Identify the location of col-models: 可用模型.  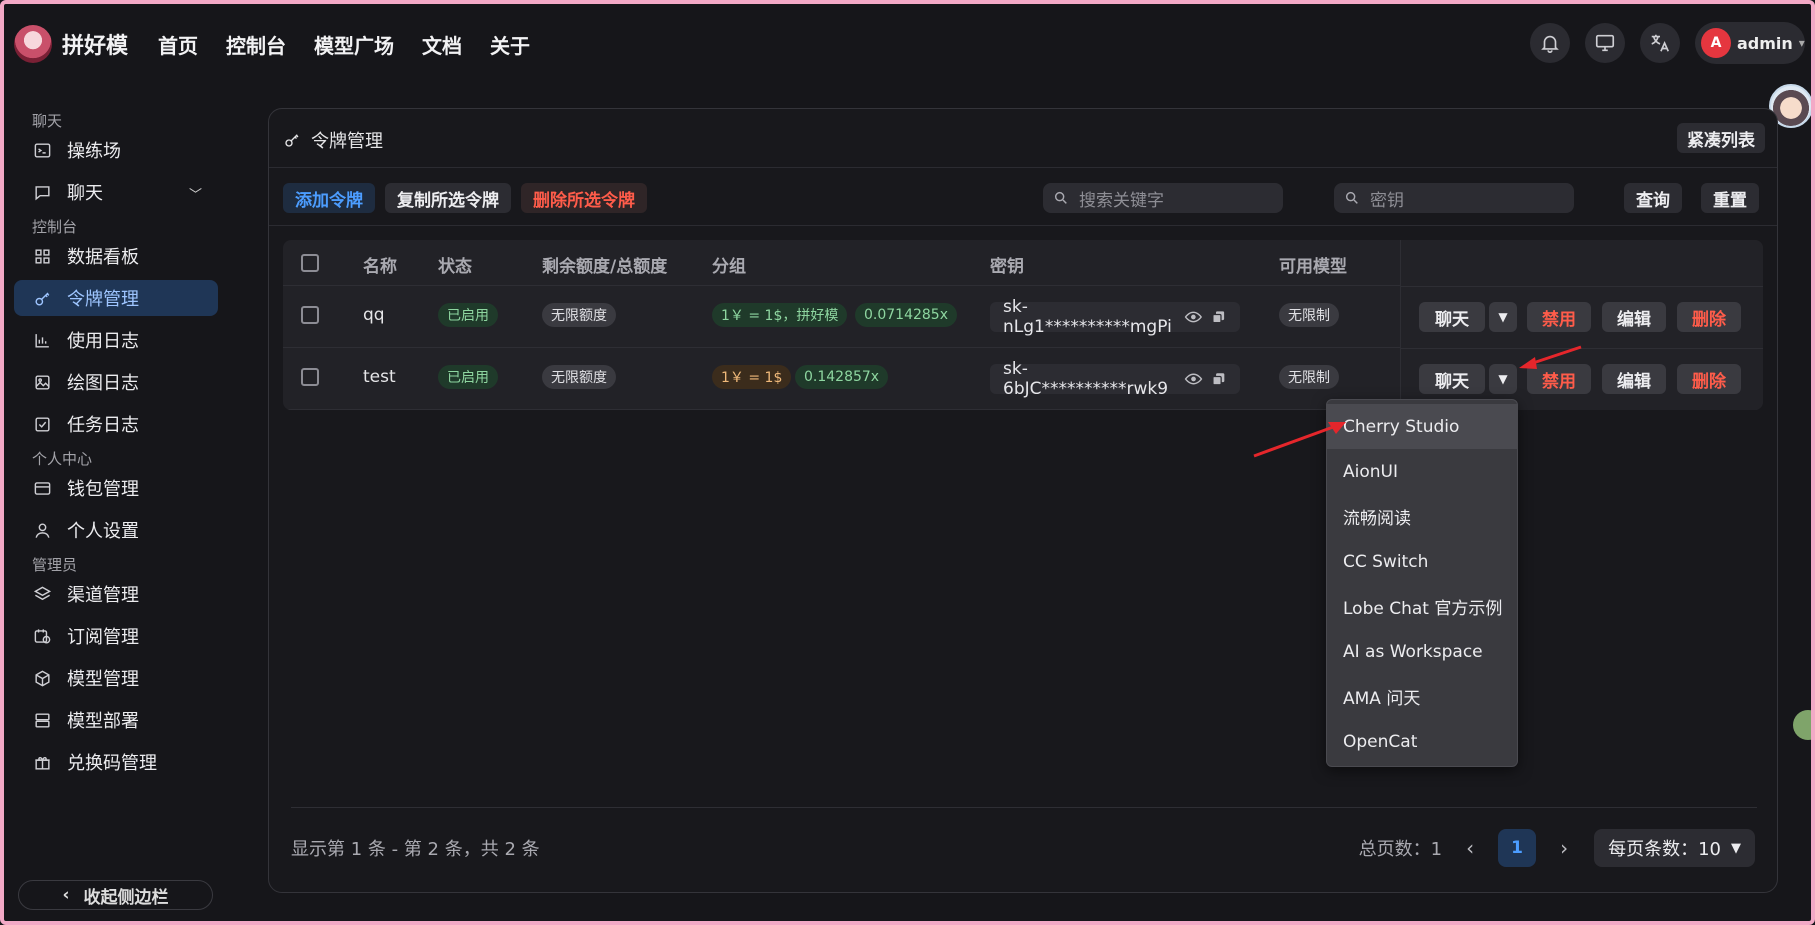
(1313, 264).